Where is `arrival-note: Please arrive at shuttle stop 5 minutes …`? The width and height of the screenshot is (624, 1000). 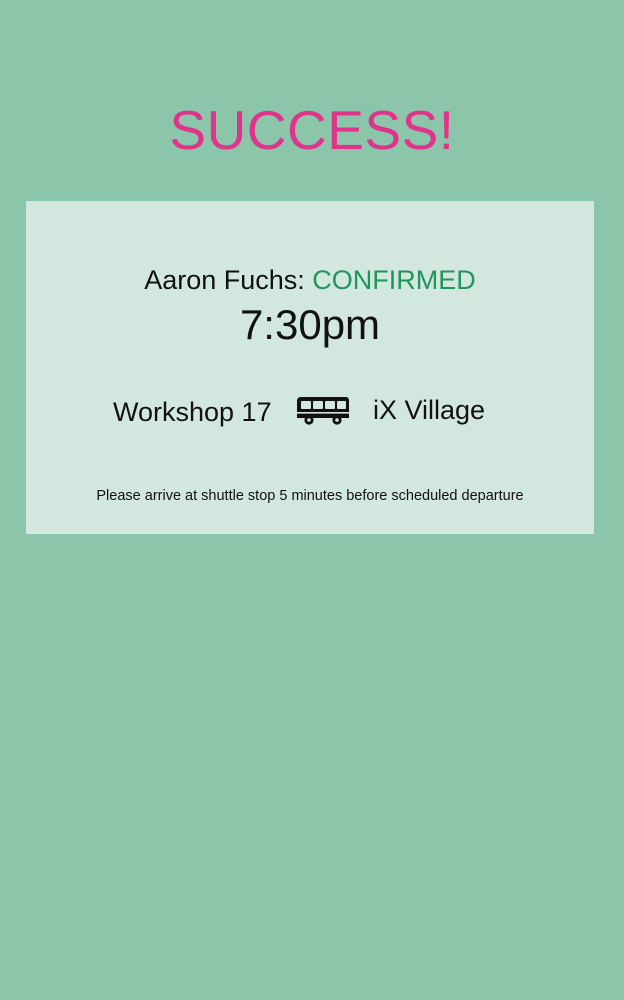 arrival-note: Please arrive at shuttle stop 5 minutes … is located at coordinates (310, 496).